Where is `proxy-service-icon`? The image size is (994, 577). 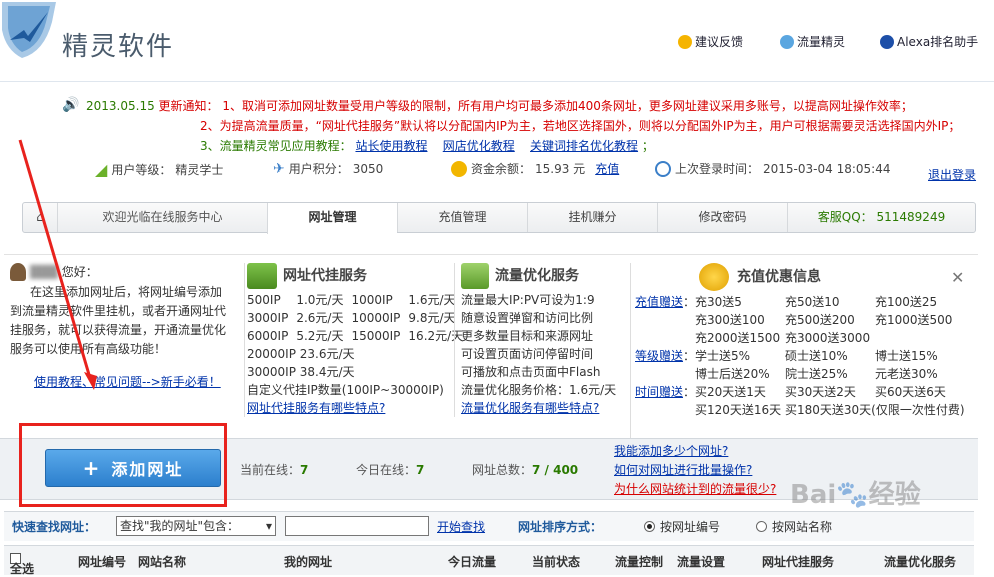 proxy-service-icon is located at coordinates (262, 276).